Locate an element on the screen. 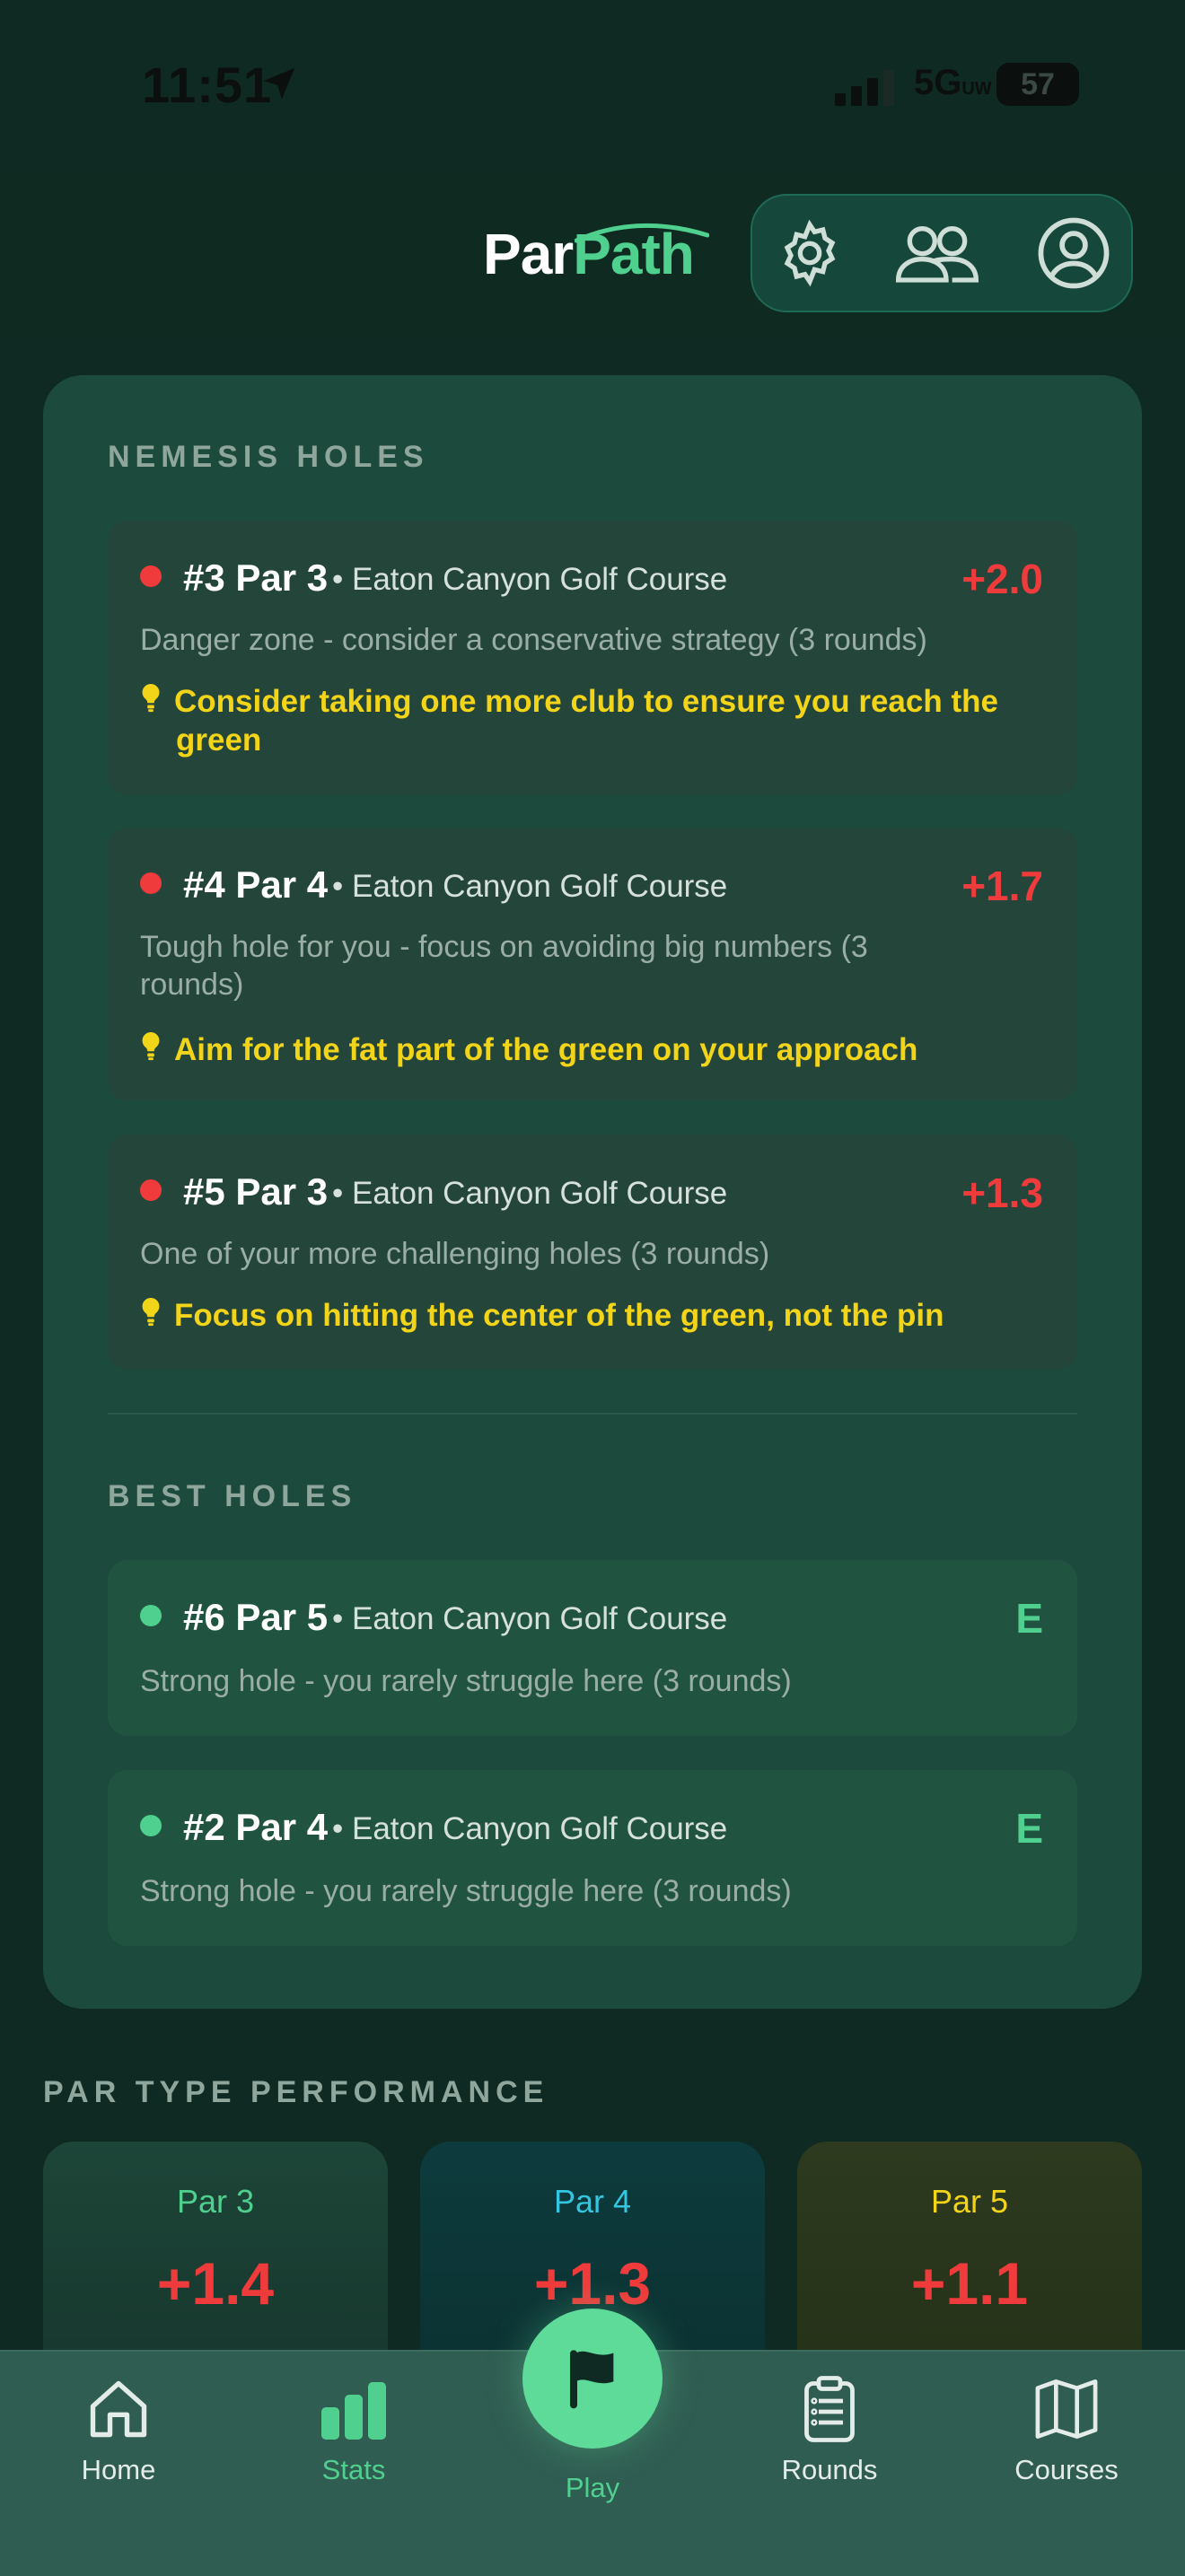 Image resolution: width=1185 pixels, height=2576 pixels. nav-courses: Courses is located at coordinates (1066, 2429).